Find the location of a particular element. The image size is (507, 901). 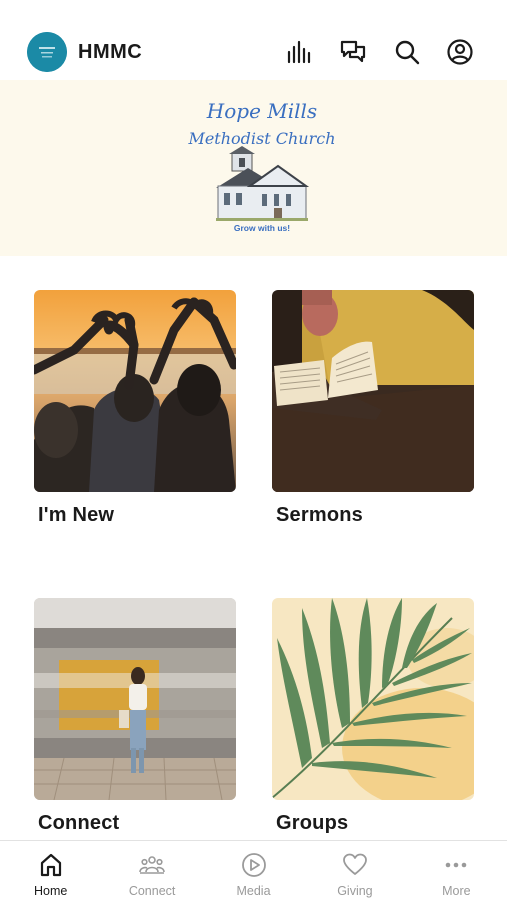

tile-groups-label: Groups is located at coordinates (312, 823).